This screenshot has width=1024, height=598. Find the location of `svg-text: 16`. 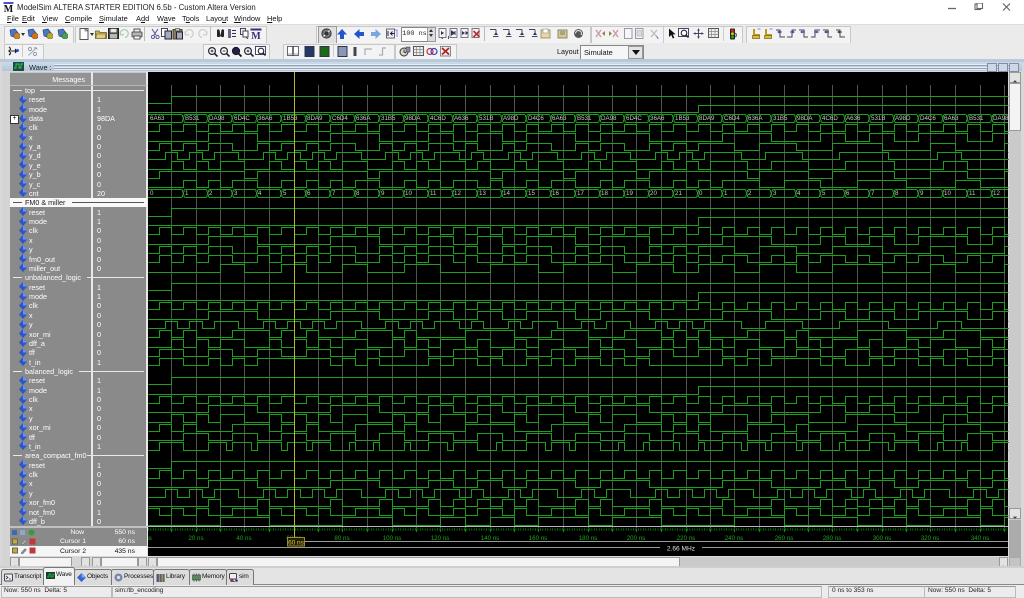

svg-text: 16 is located at coordinates (555, 193).